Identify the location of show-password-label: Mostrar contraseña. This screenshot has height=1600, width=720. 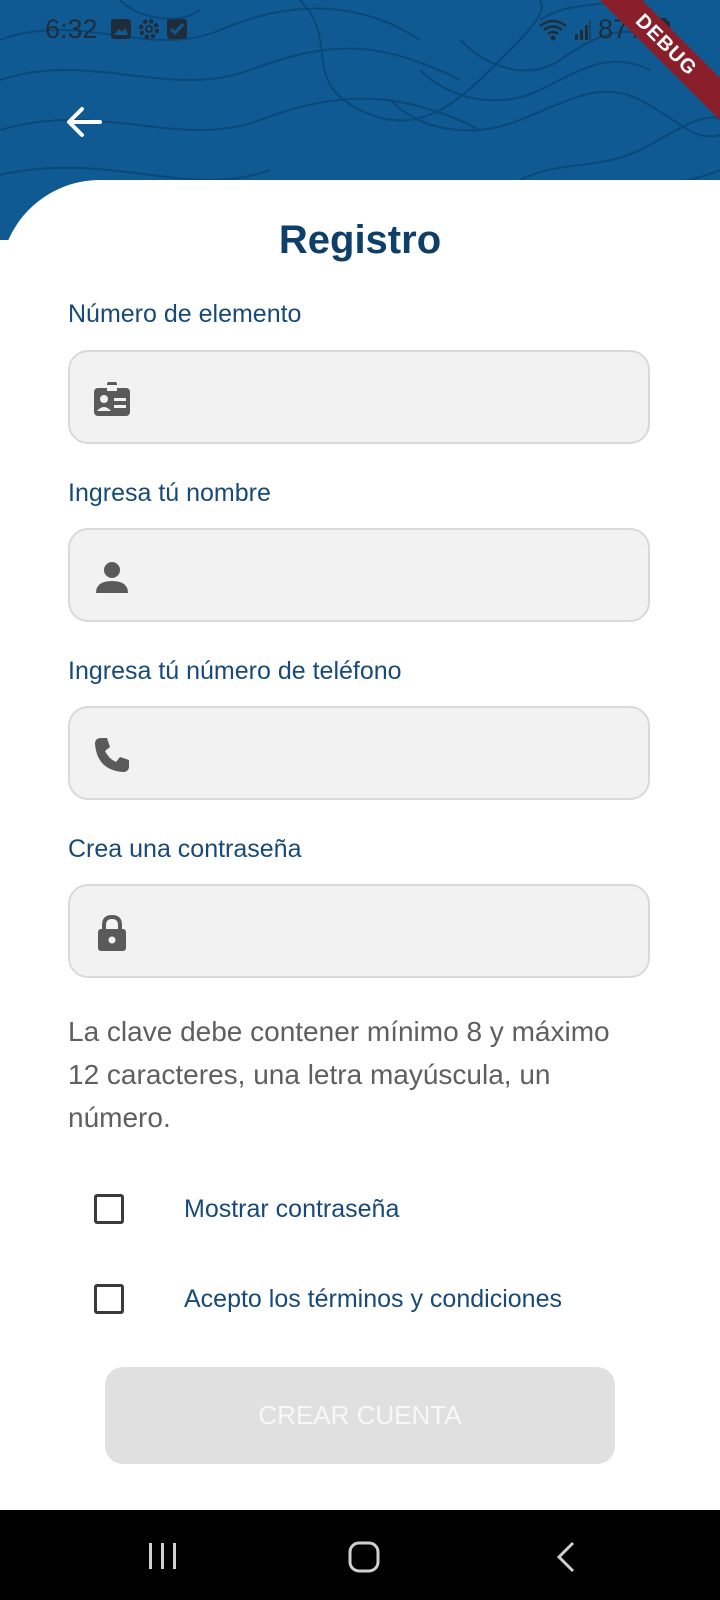
(292, 1208).